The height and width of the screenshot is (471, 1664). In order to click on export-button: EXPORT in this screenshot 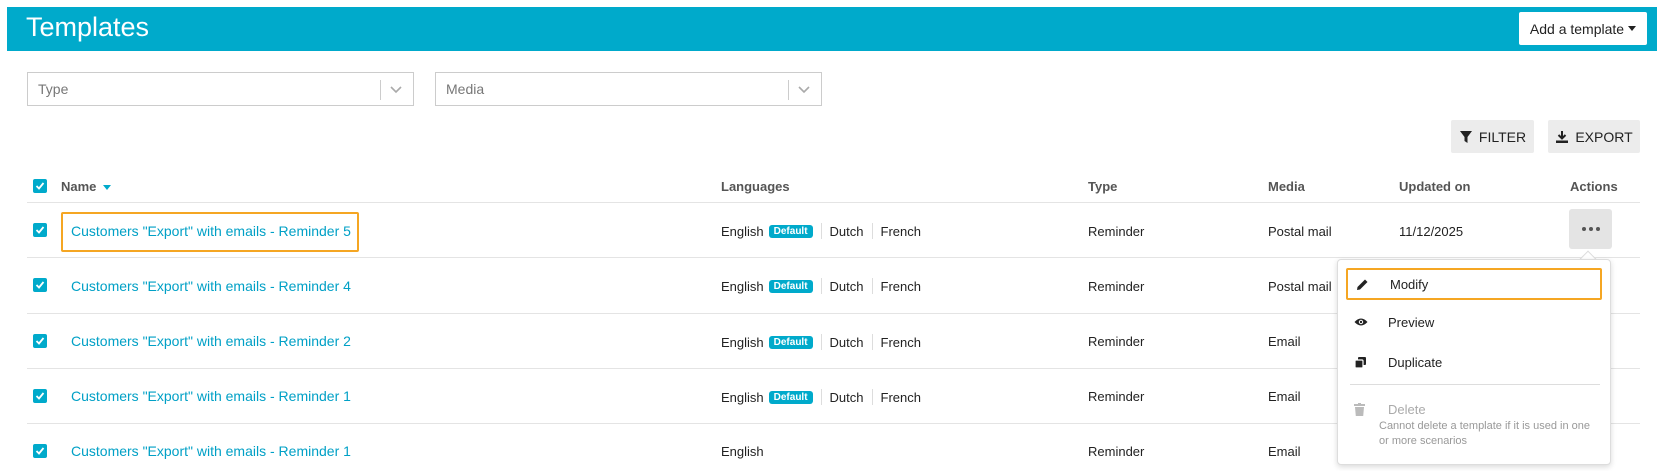, I will do `click(1594, 136)`.